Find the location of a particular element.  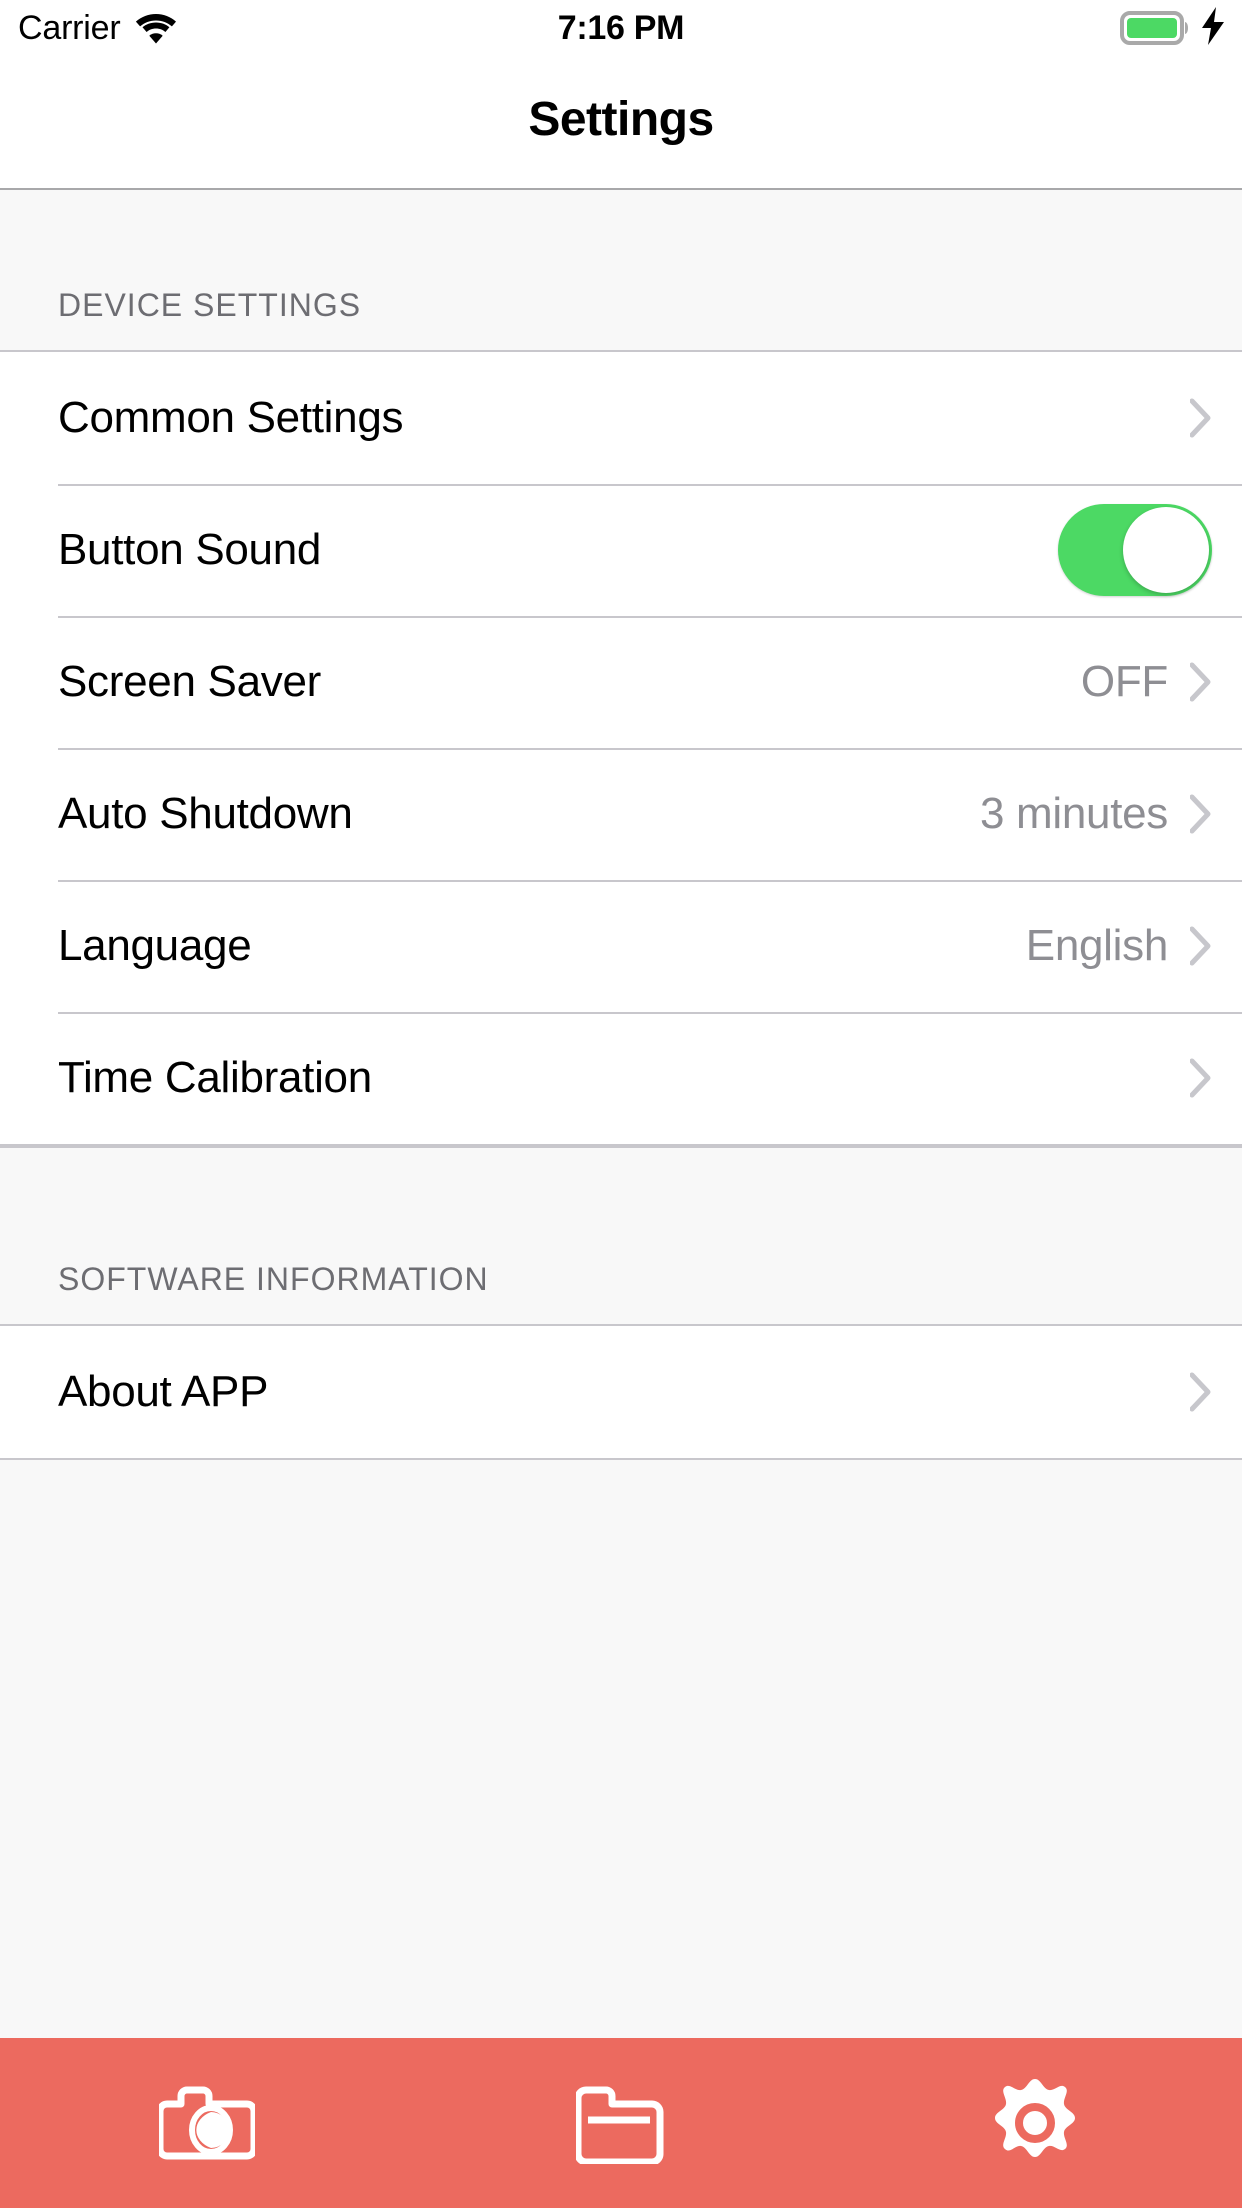

settings-group-software: About APP is located at coordinates (621, 1392).